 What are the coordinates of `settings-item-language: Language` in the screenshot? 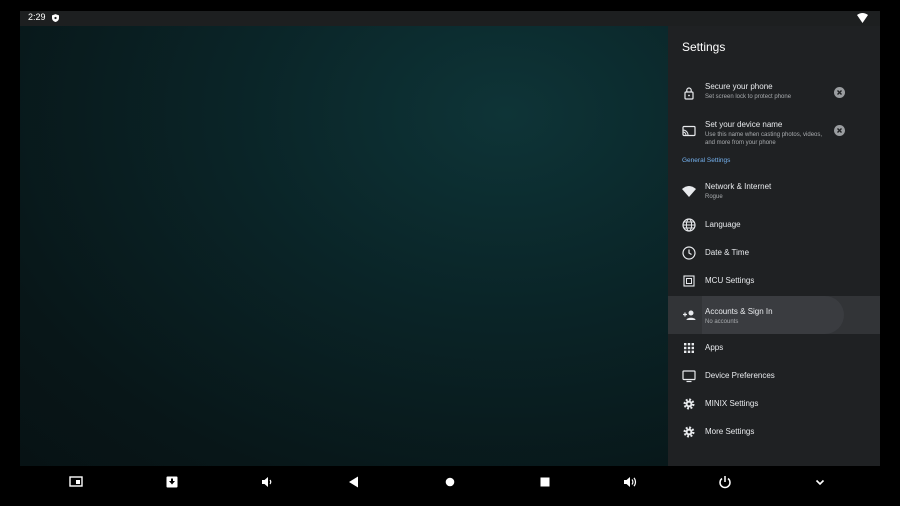 It's located at (774, 225).